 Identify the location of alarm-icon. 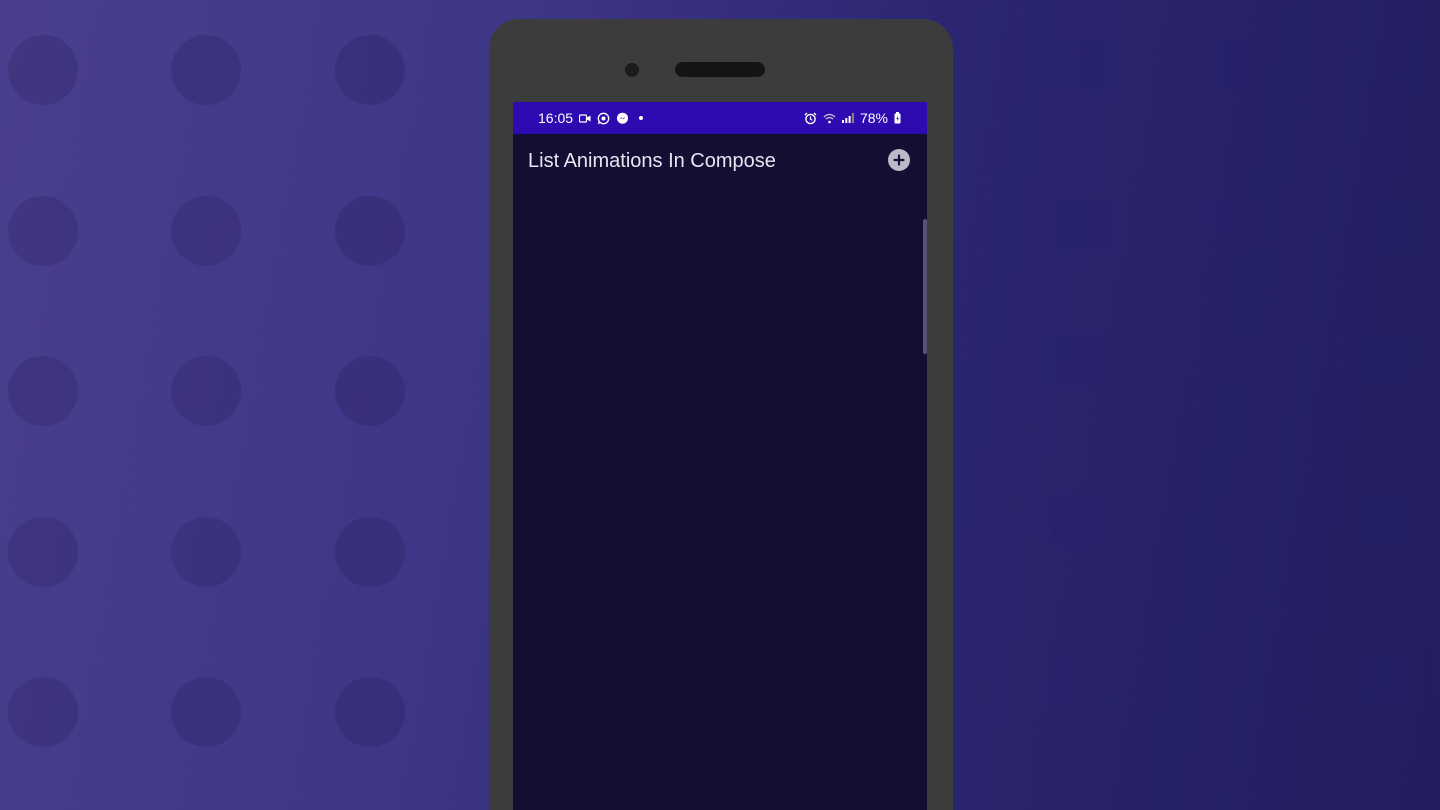
(810, 118).